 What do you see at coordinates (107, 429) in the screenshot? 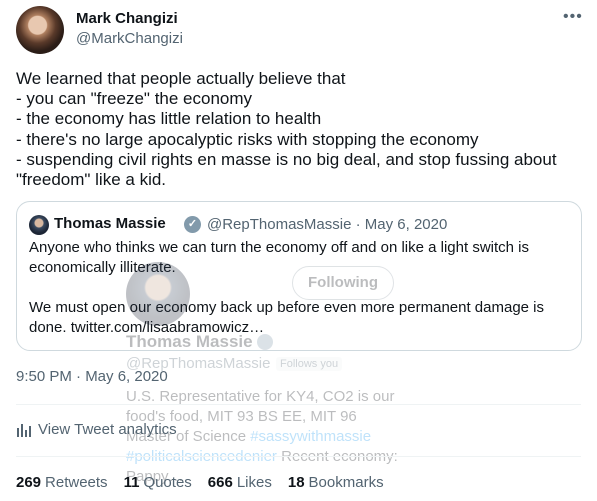
I see `analytics-label: View Tweet analytics` at bounding box center [107, 429].